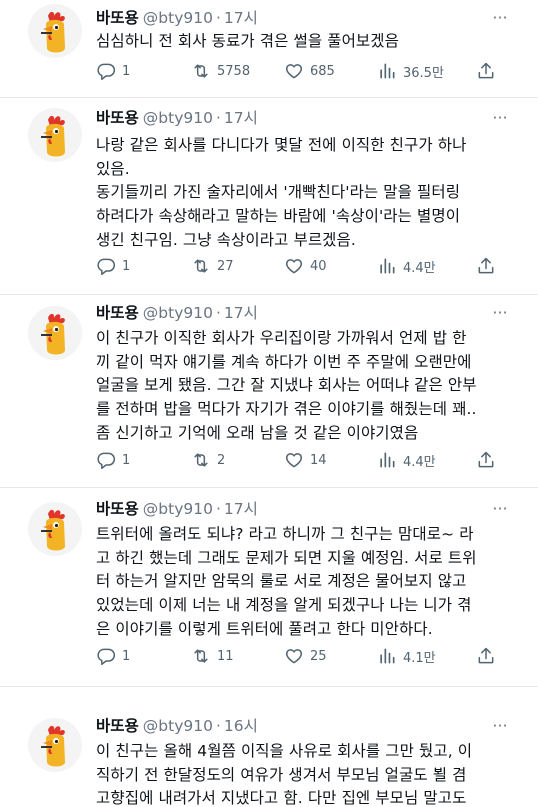 This screenshot has height=807, width=538. Describe the element at coordinates (241, 726) in the screenshot. I see `timestamp: 16시` at that location.